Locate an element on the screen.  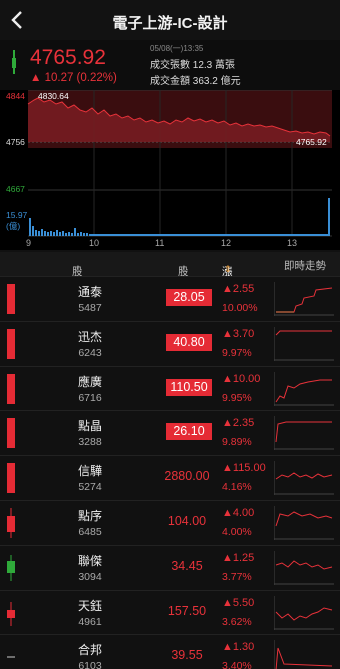
volume-label: 成交張數 is located at coordinates (170, 65).